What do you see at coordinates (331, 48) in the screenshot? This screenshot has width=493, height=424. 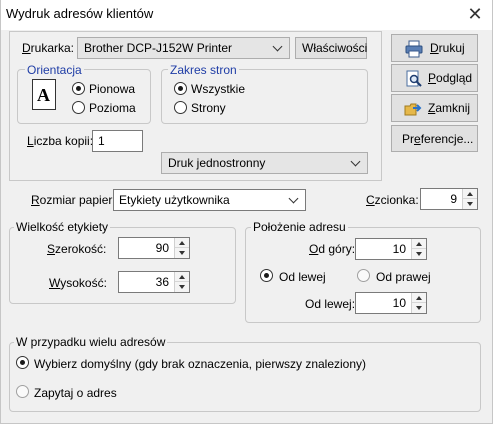 I see `printer-properties-button: Właściwości` at bounding box center [331, 48].